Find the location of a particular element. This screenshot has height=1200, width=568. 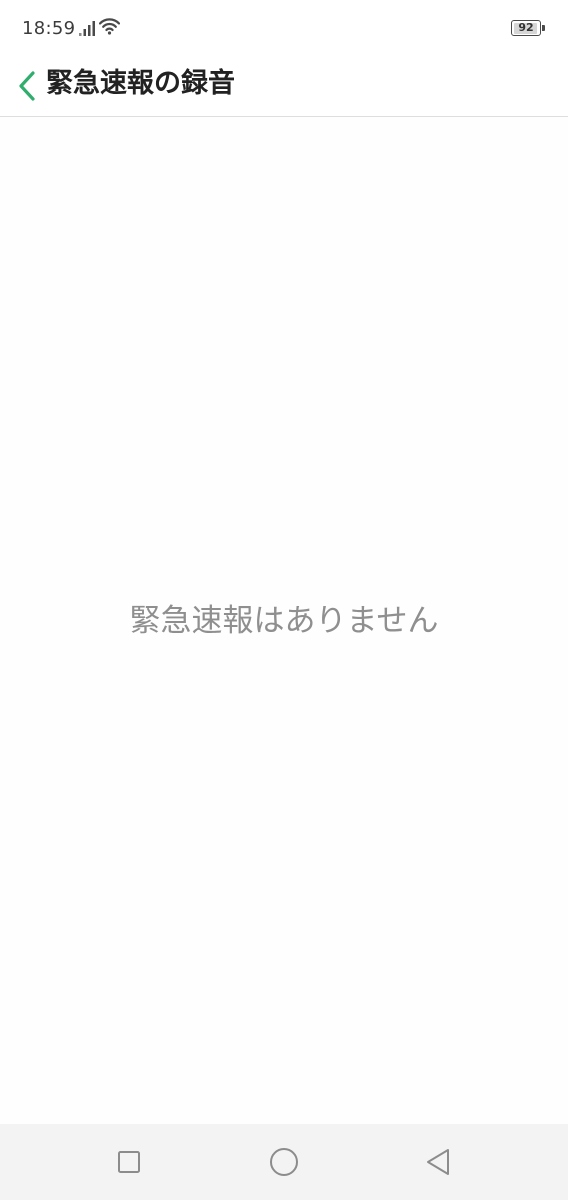

battery-icon: 92 is located at coordinates (526, 28).